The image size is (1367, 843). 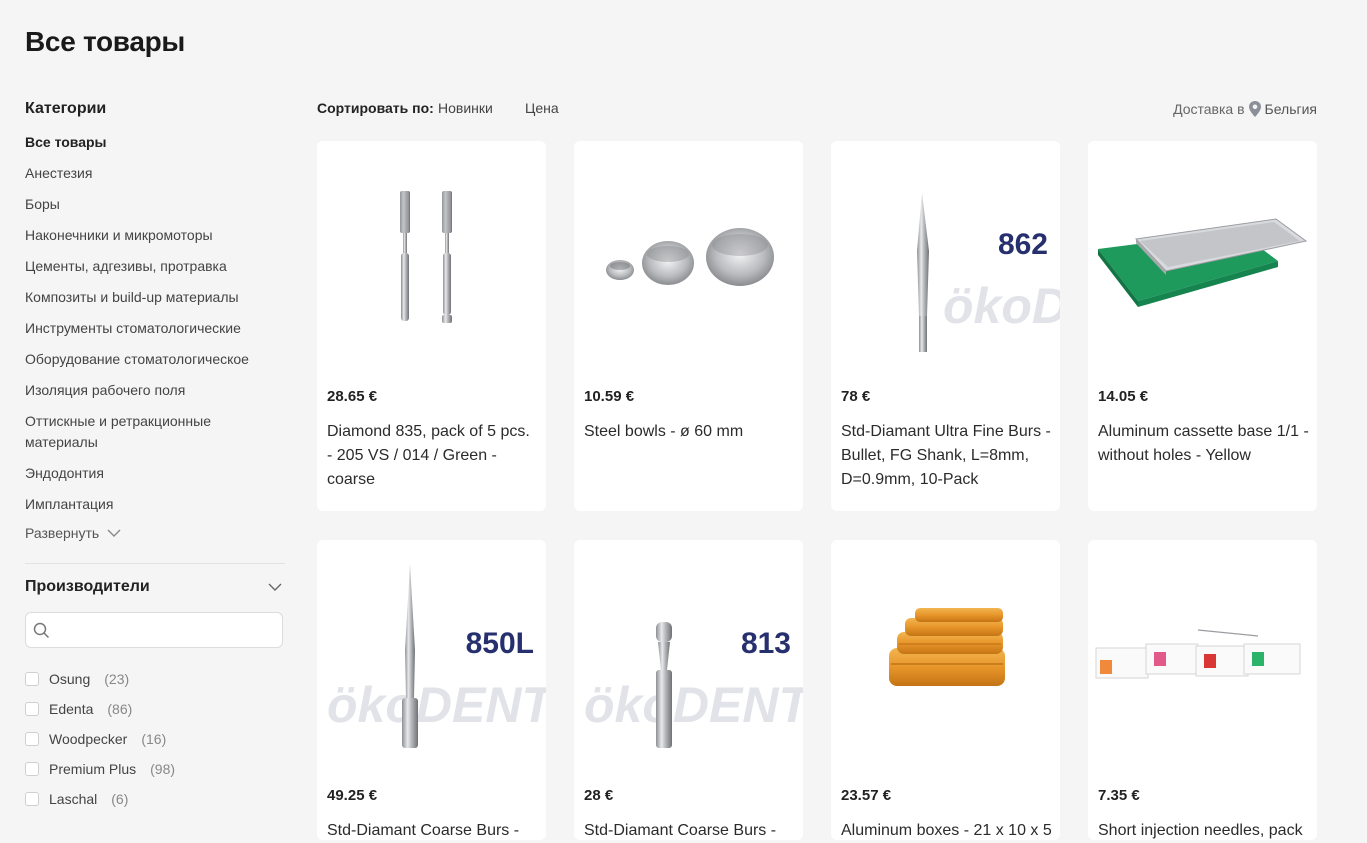 What do you see at coordinates (71, 709) in the screenshot?
I see `manufacturer-name: Edenta` at bounding box center [71, 709].